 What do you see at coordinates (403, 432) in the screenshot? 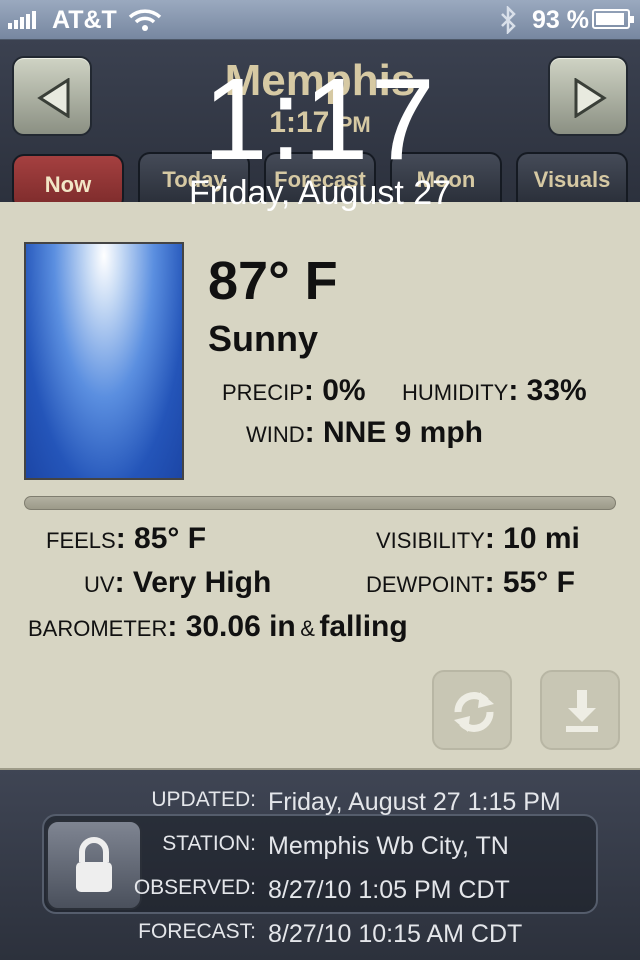
I see `wind-value: NNE 9 mph` at bounding box center [403, 432].